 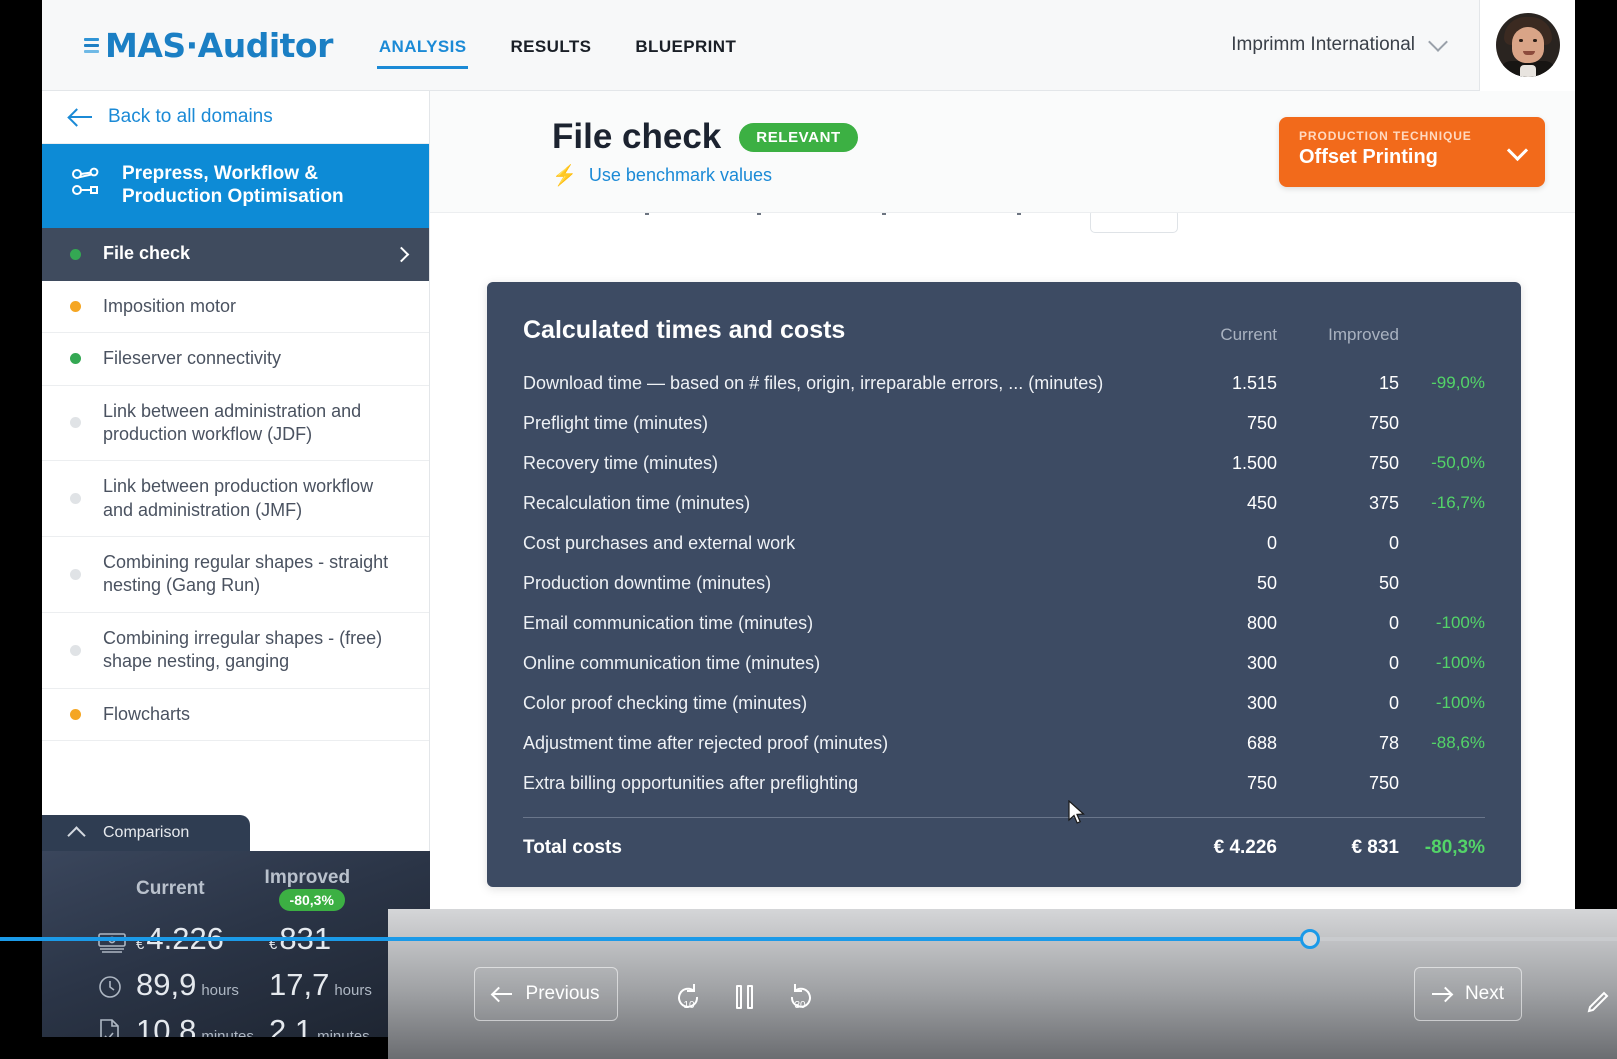 I want to click on pause-icon, so click(x=744, y=996).